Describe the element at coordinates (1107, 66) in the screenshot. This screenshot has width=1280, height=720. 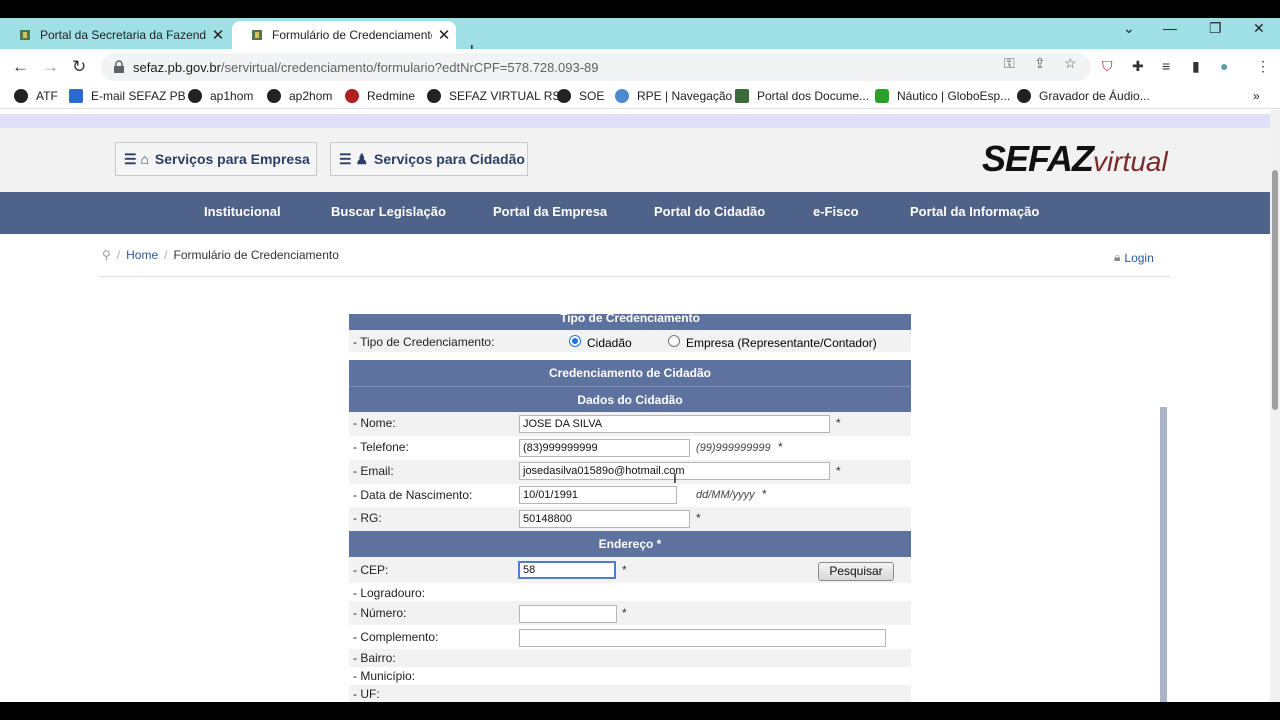
I see `shield-extension-icon: ⛉` at that location.